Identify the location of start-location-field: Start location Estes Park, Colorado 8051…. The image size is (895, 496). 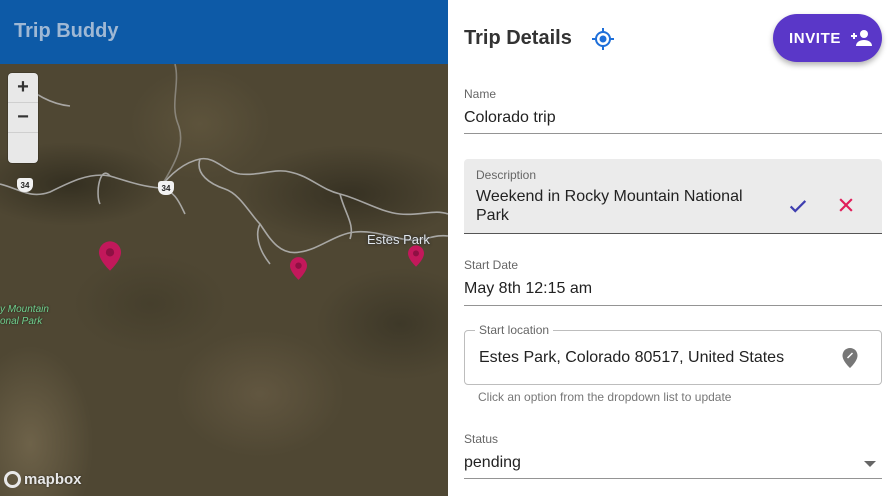
(673, 354).